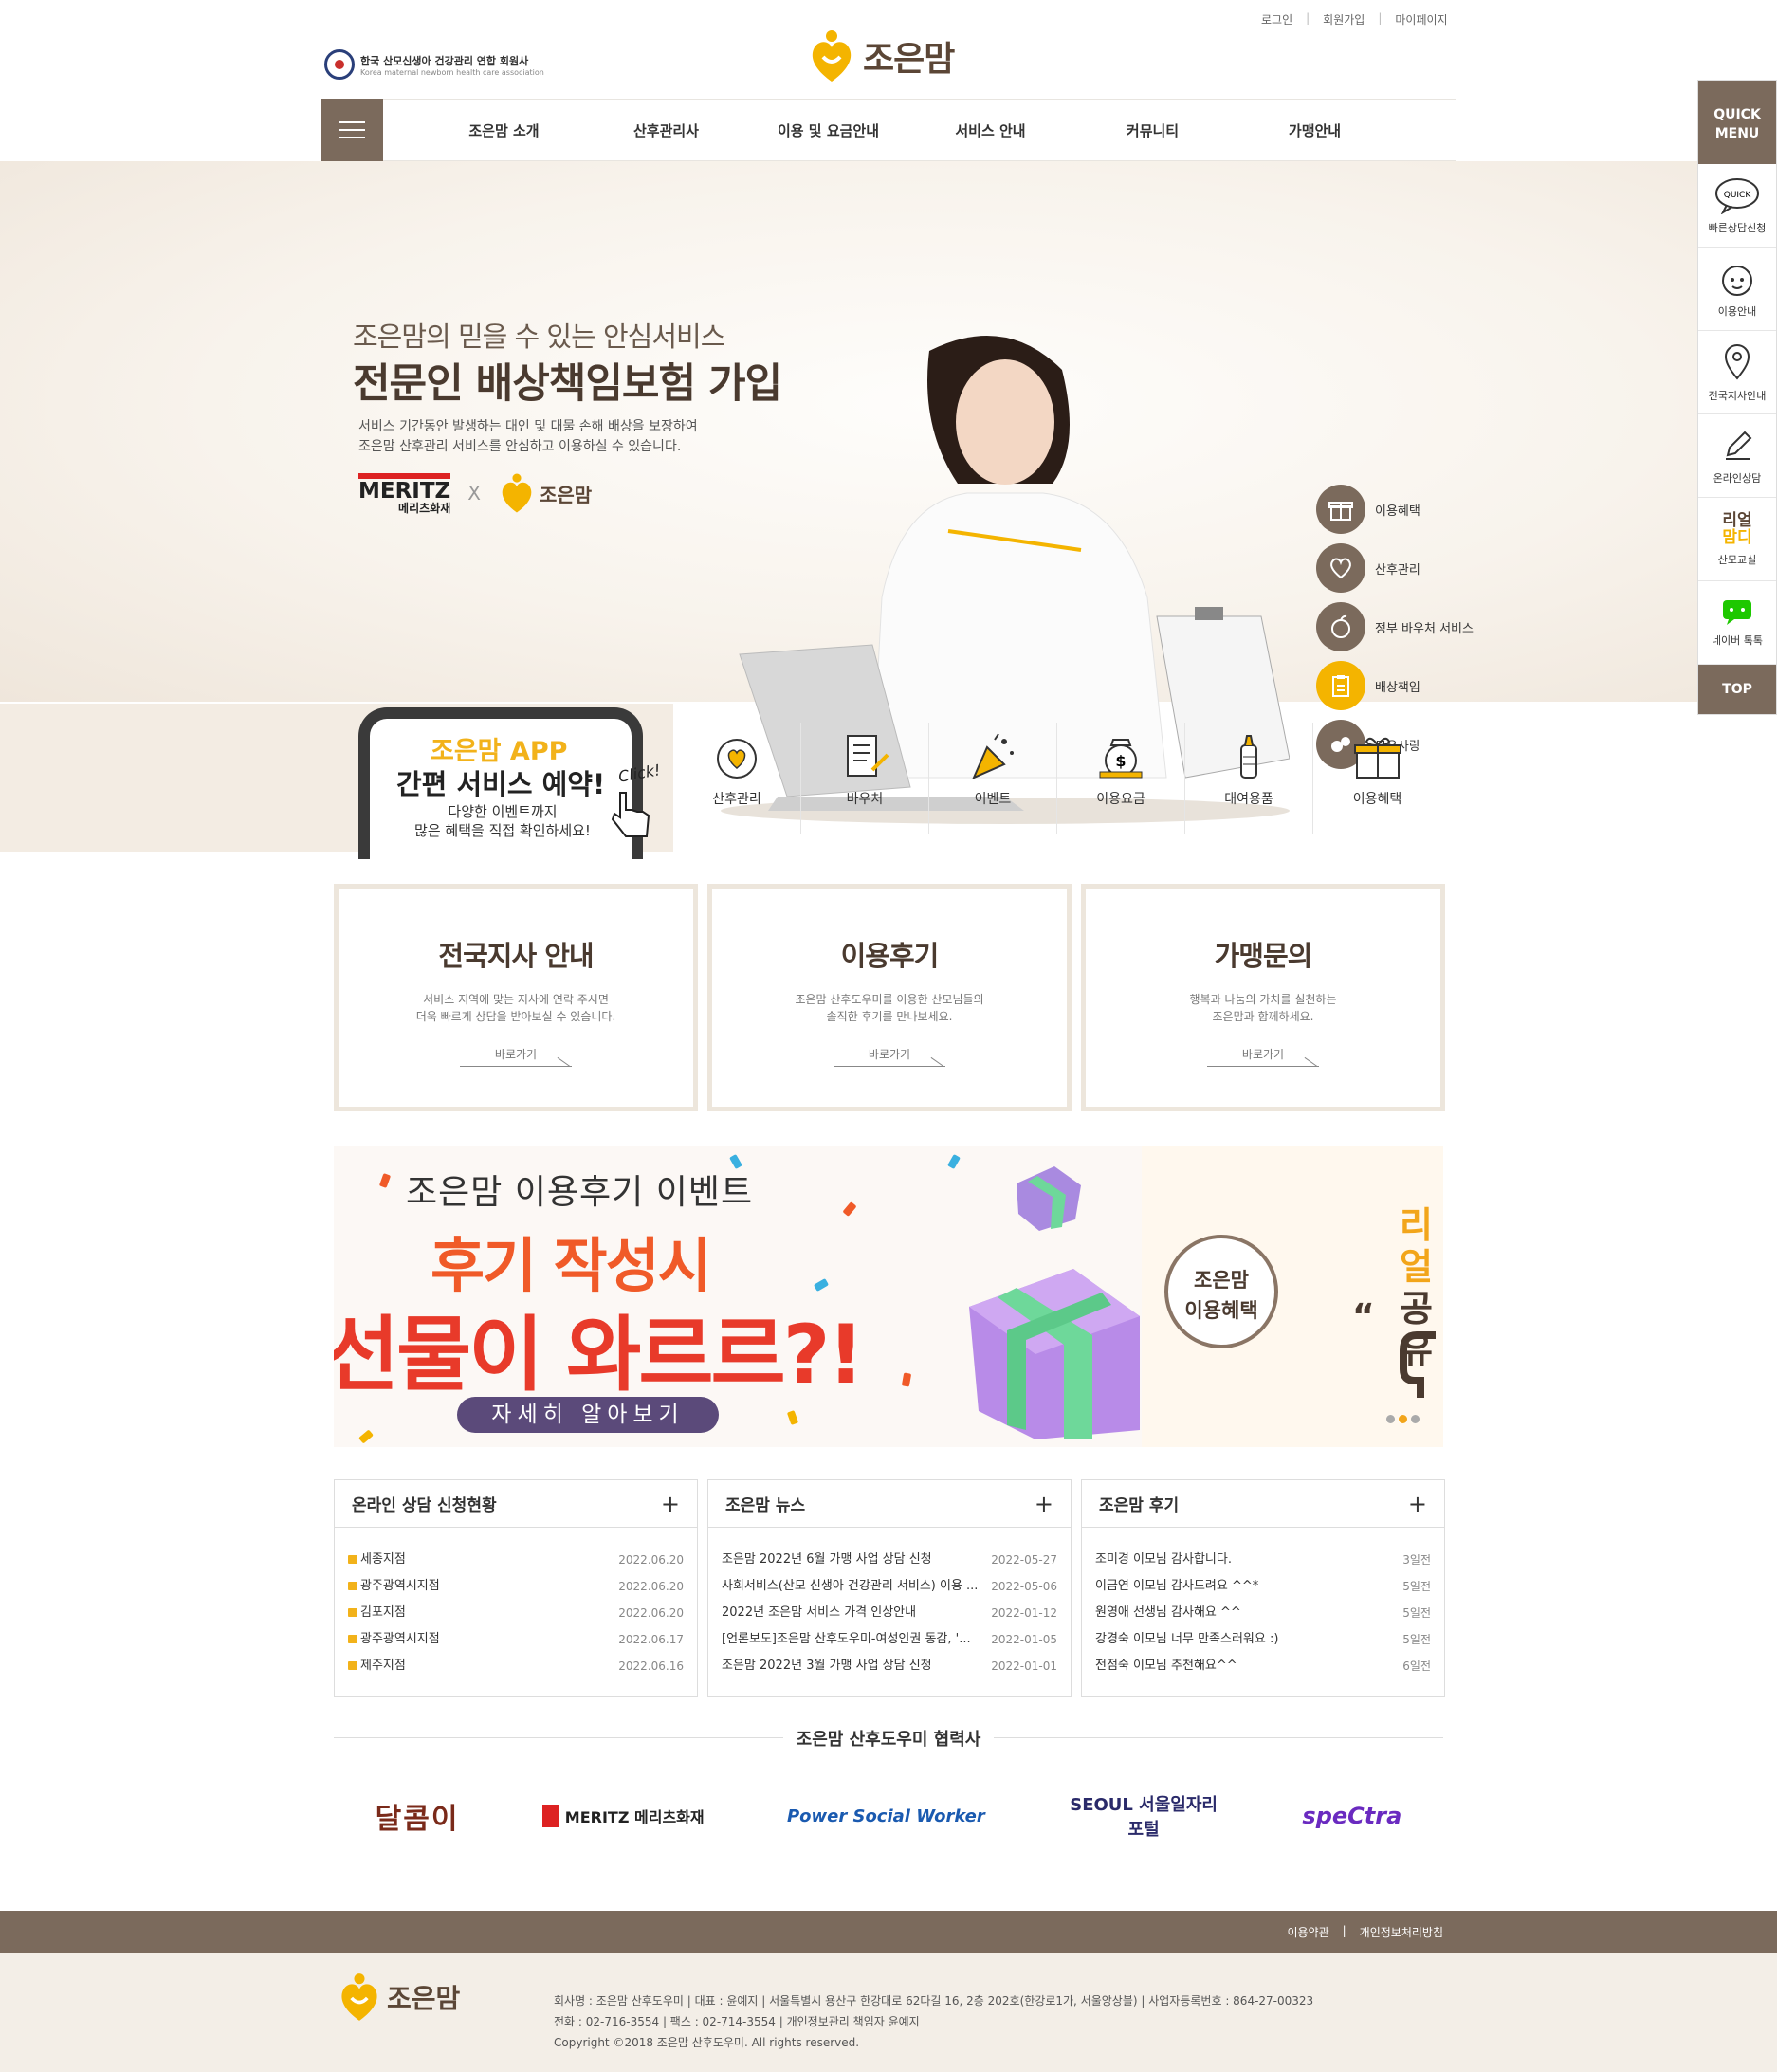 The width and height of the screenshot is (1777, 2072). Describe the element at coordinates (1315, 130) in the screenshot. I see `nav-item-franchise: 가맹안내` at that location.